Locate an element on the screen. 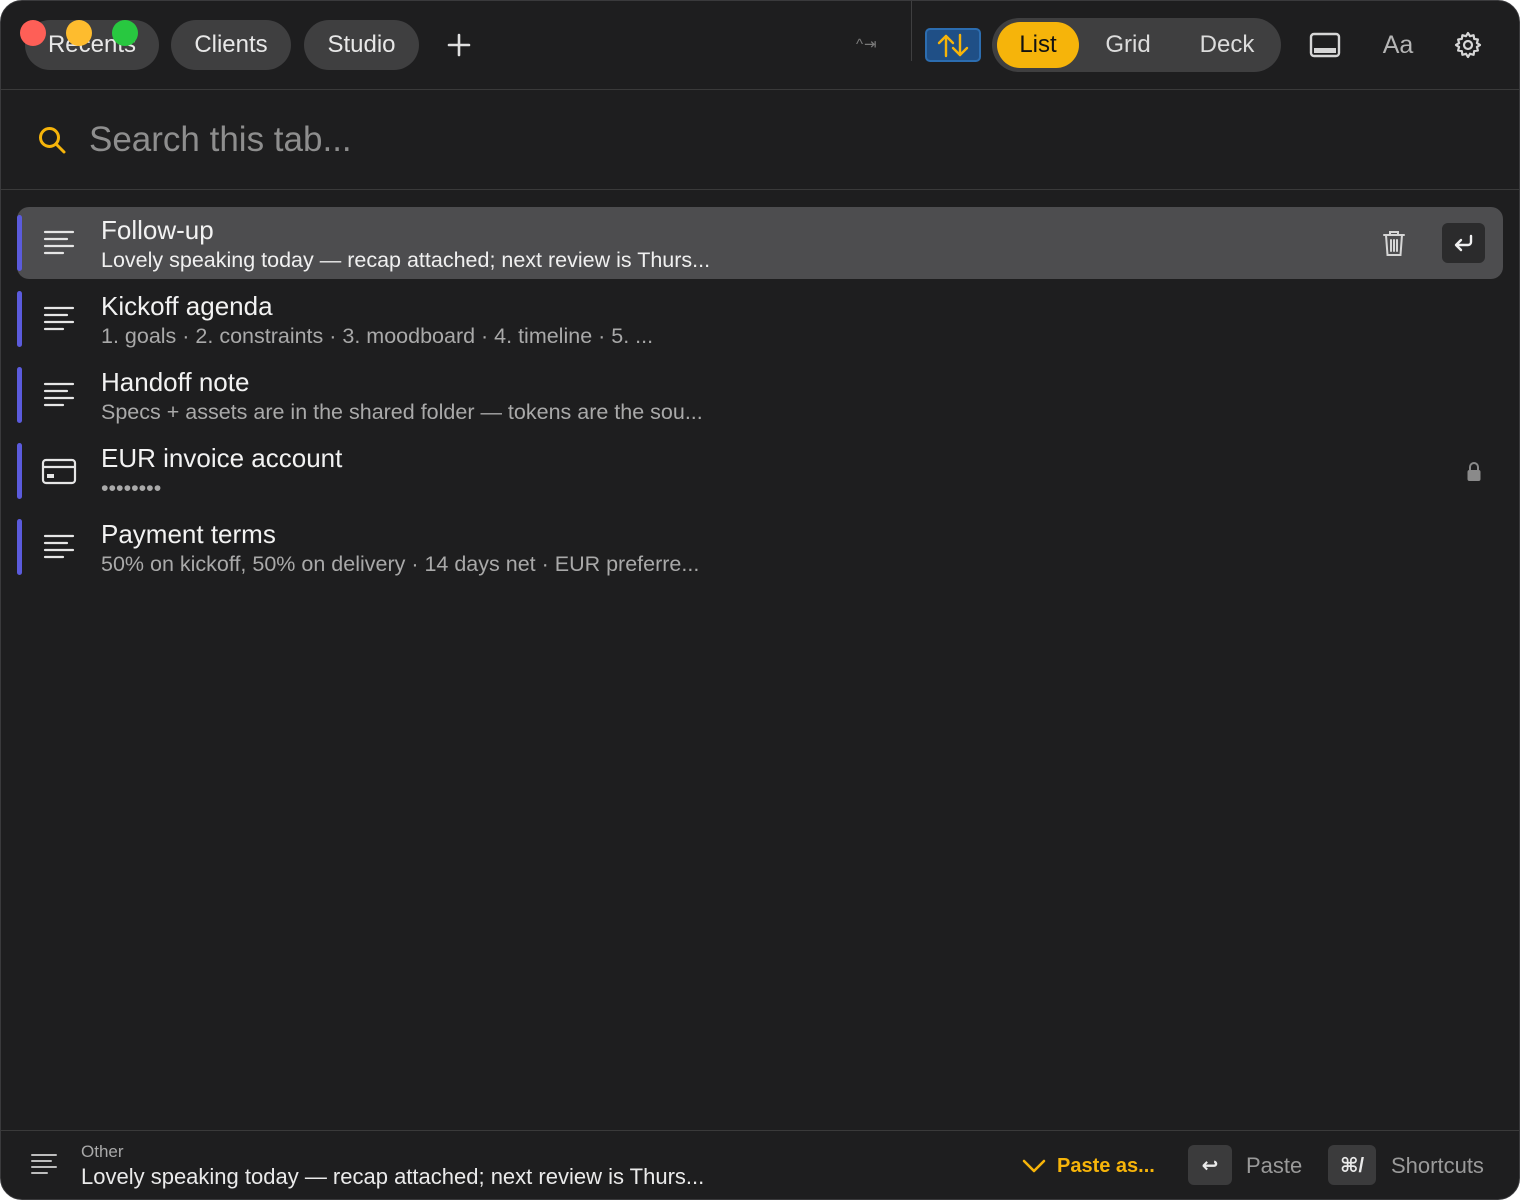  tab-studio: Studio is located at coordinates (361, 45).